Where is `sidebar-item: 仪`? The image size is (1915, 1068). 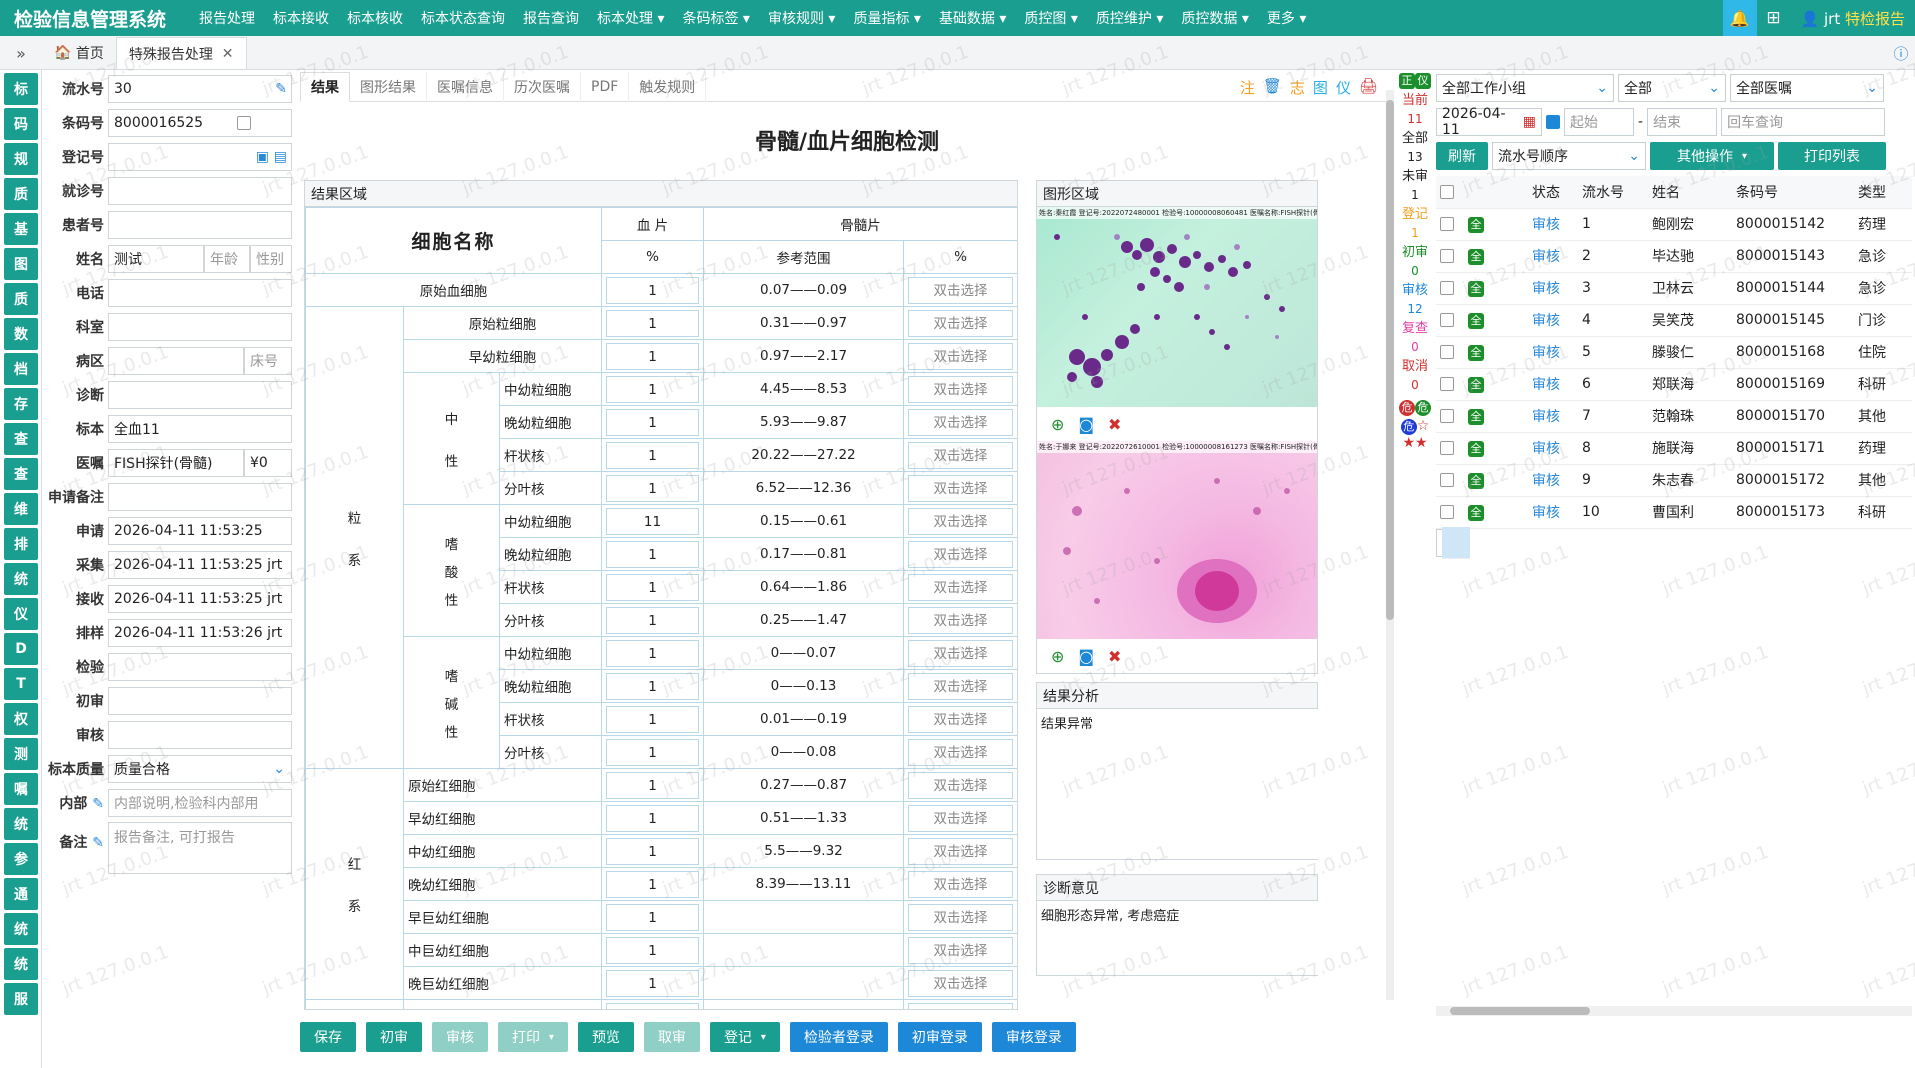
sidebar-item: 仪 is located at coordinates (21, 614).